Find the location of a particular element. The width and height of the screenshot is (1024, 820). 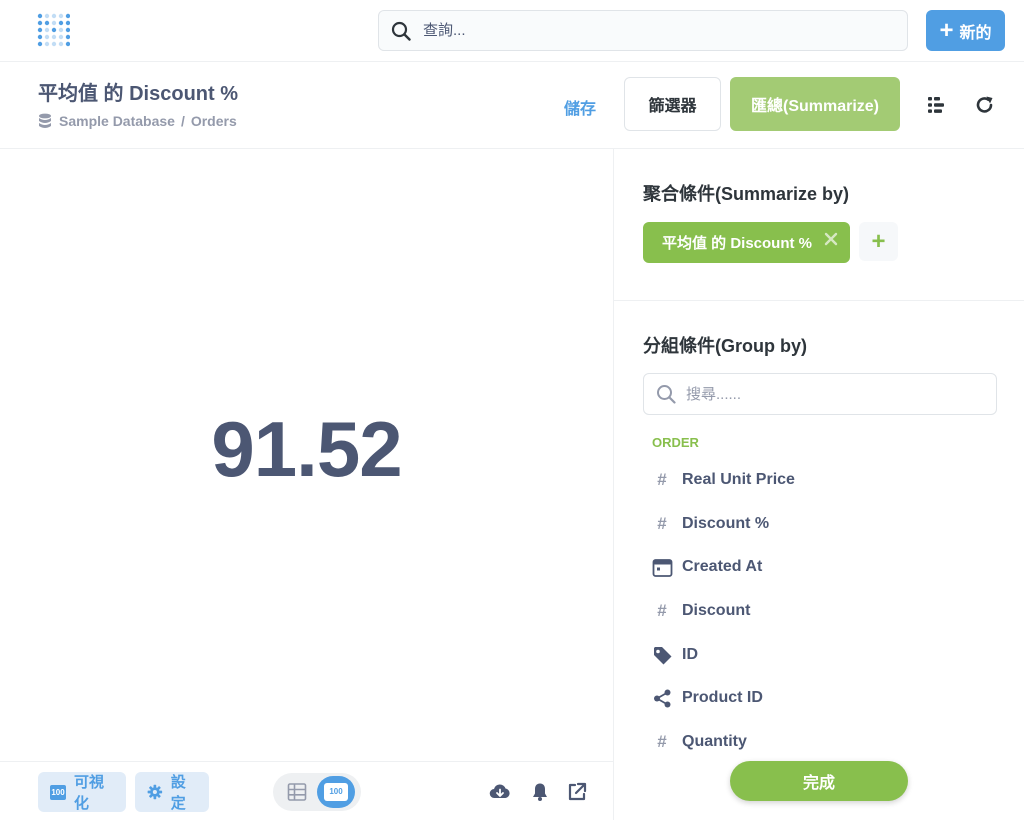

add-aggregation-button: + is located at coordinates (878, 241).